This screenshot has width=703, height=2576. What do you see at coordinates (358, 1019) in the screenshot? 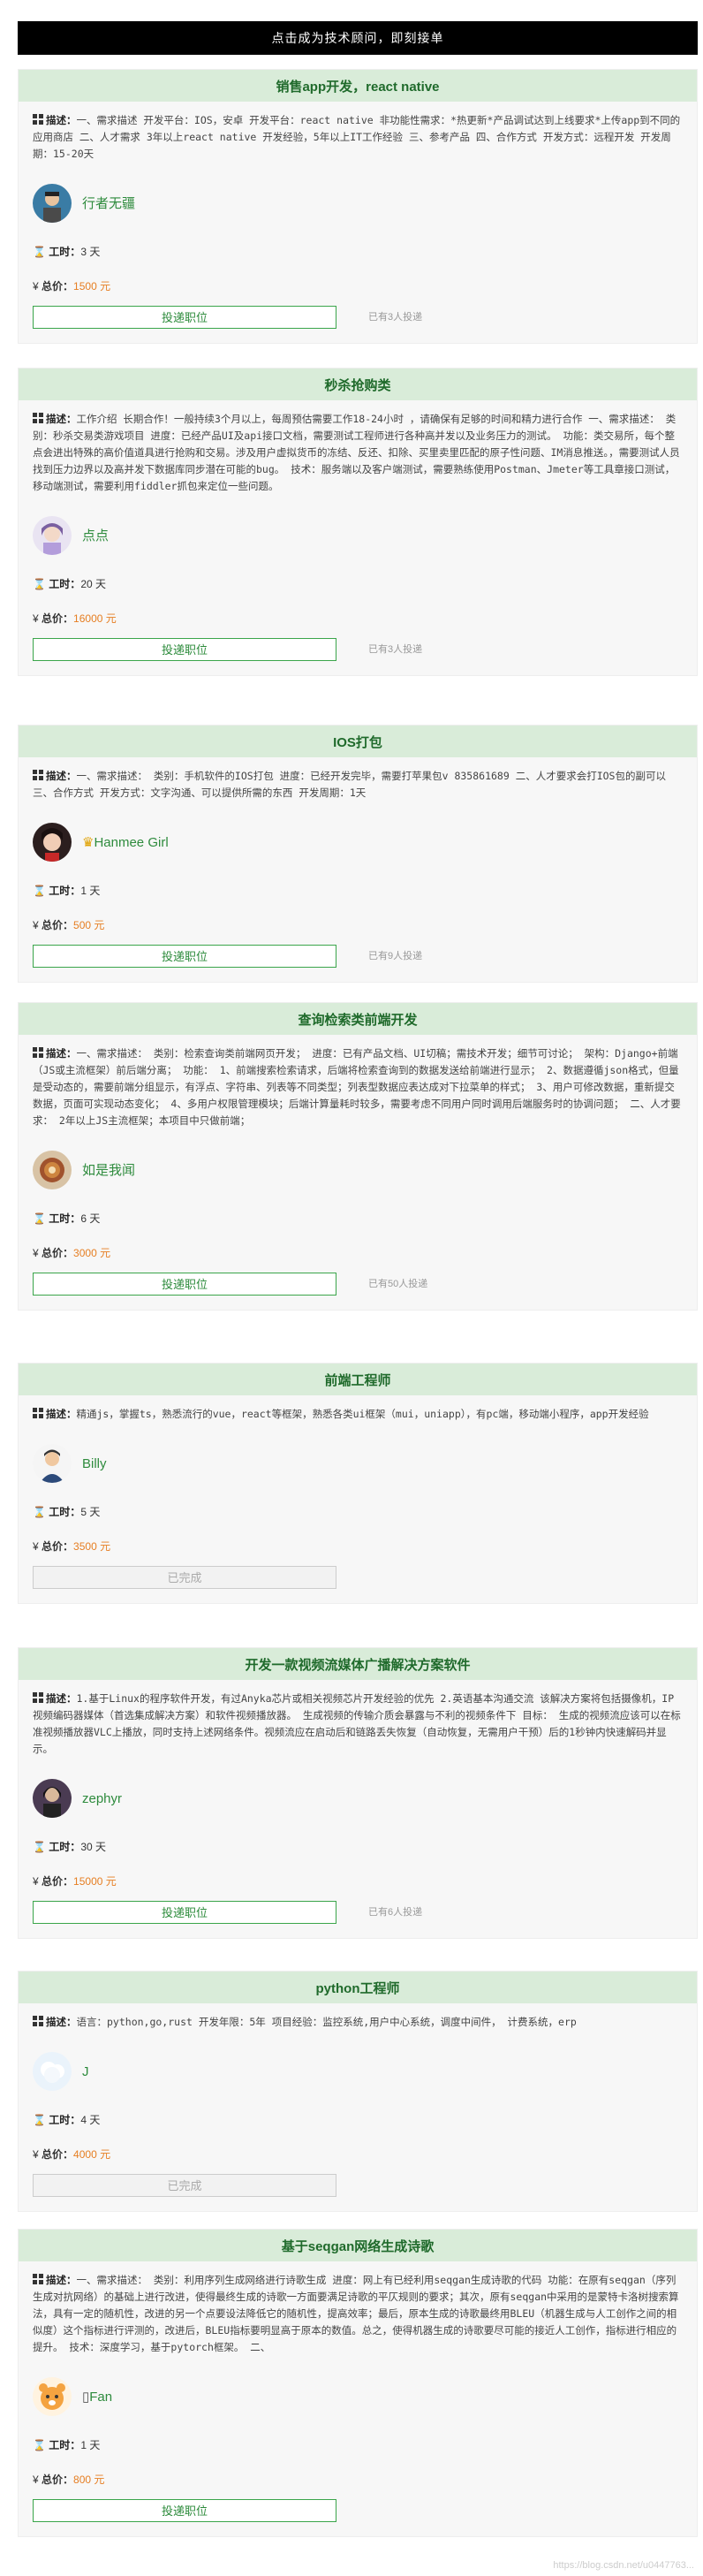
I see `project-title: 查询检索类前端开发` at bounding box center [358, 1019].